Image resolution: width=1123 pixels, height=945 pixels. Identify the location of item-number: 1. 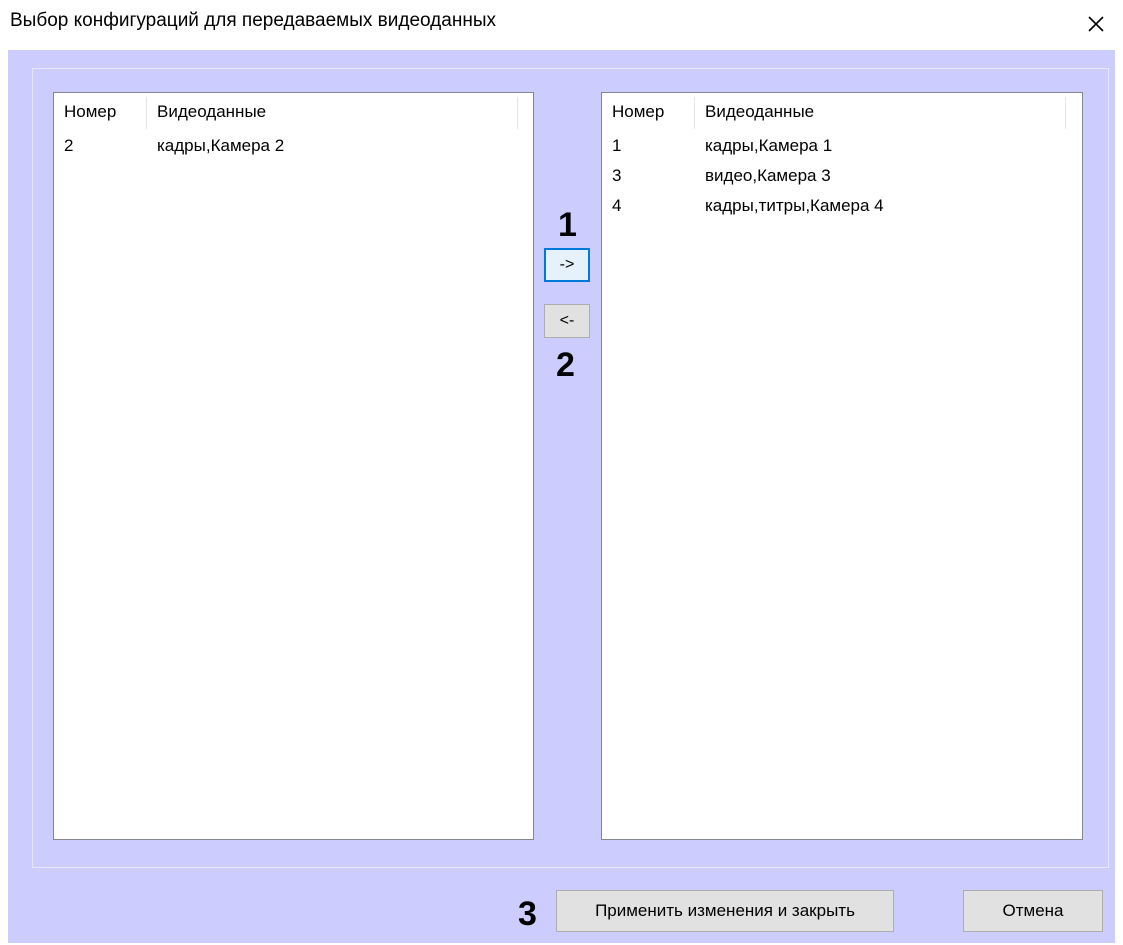
(617, 145).